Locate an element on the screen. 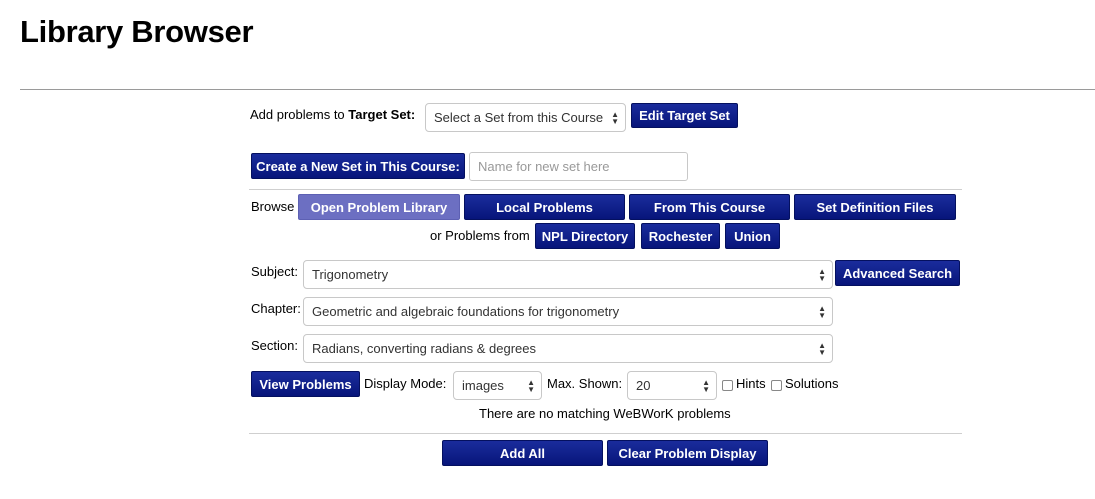 Image resolution: width=1095 pixels, height=499 pixels. page-title: Library Browser is located at coordinates (137, 31).